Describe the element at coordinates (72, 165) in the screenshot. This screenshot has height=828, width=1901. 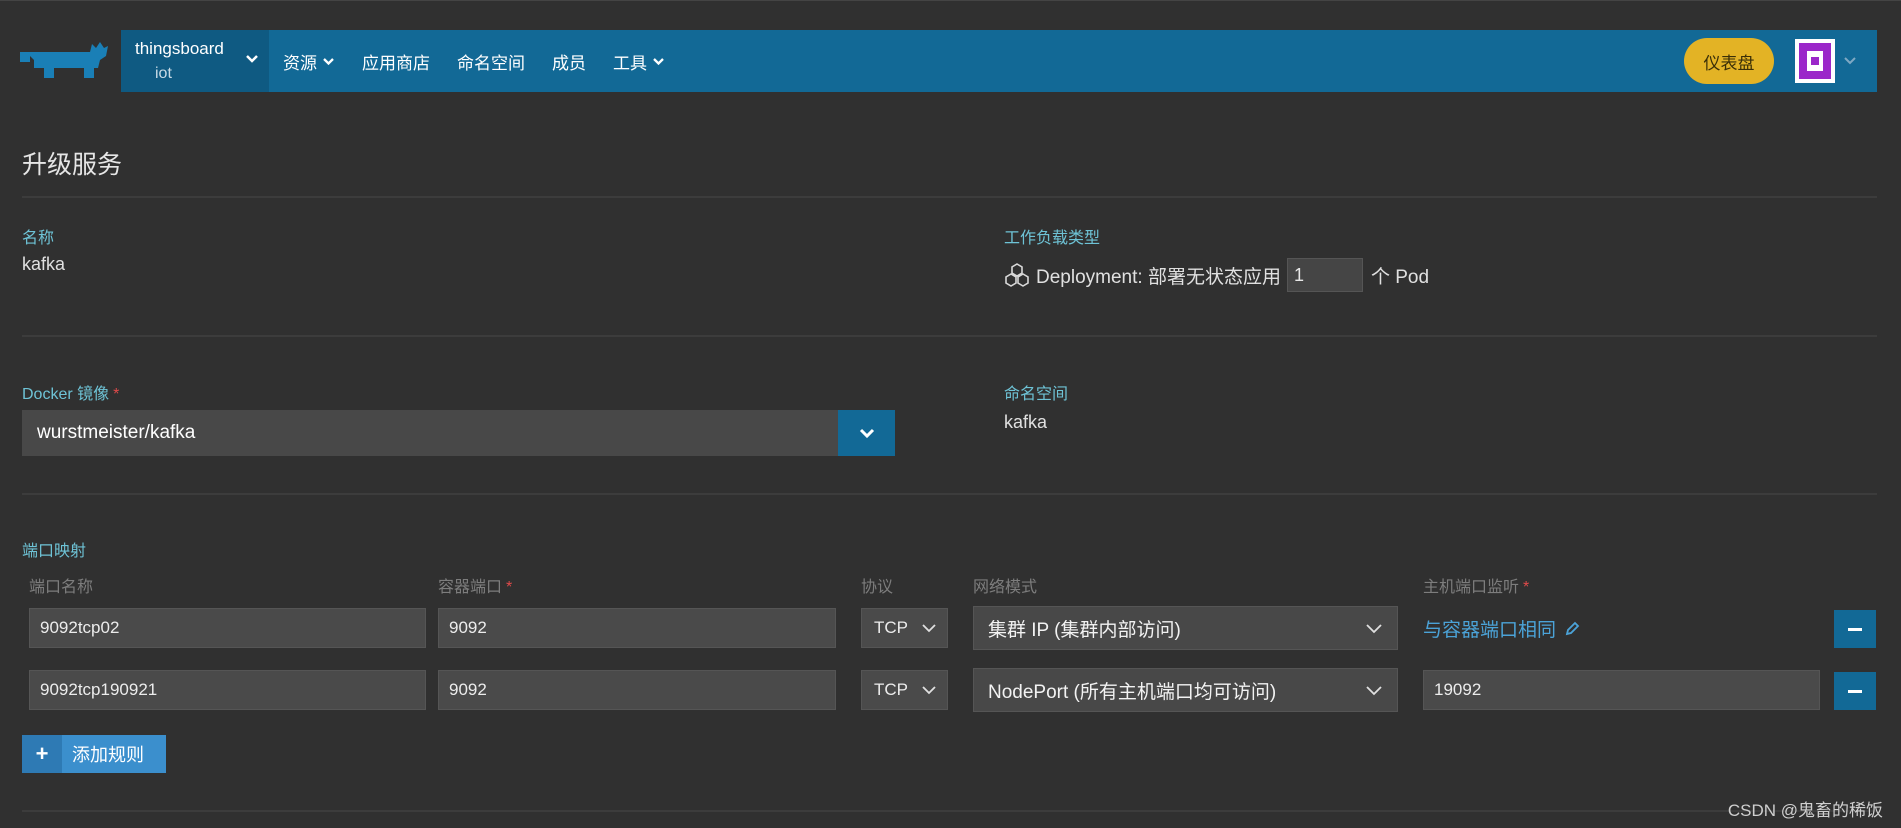
I see `page-title: 升级服务` at that location.